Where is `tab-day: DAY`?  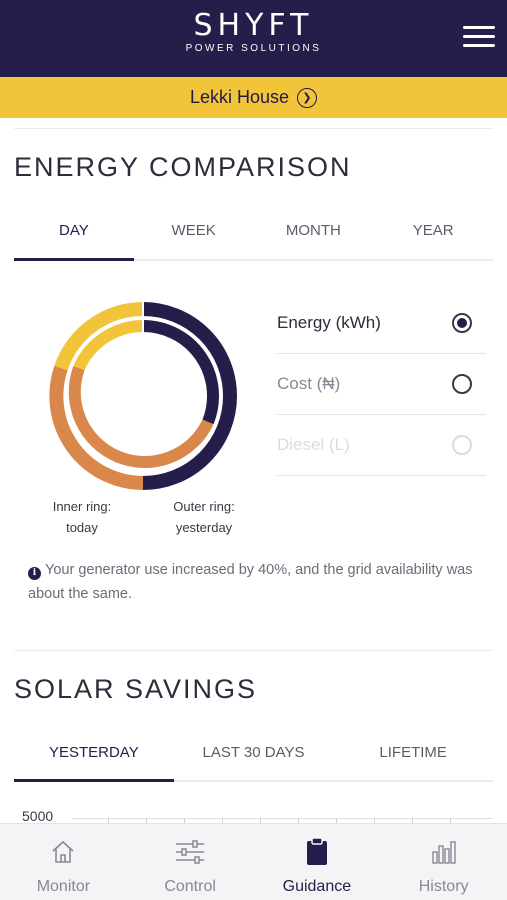
tab-day: DAY is located at coordinates (74, 241).